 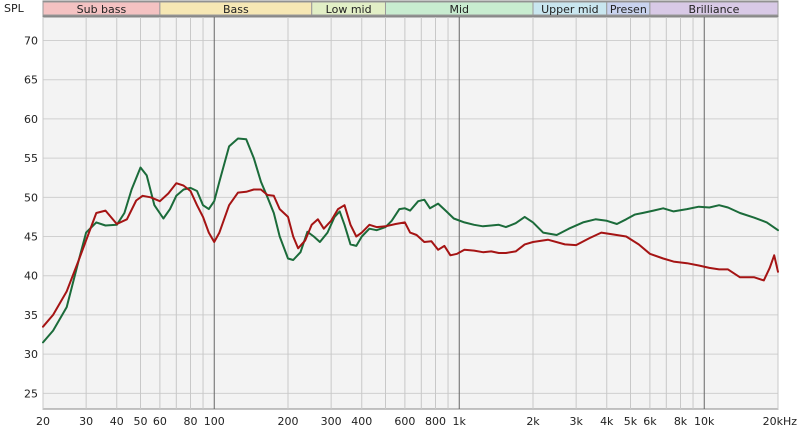 What do you see at coordinates (780, 421) in the screenshot?
I see `x-tick-label: 20kHz` at bounding box center [780, 421].